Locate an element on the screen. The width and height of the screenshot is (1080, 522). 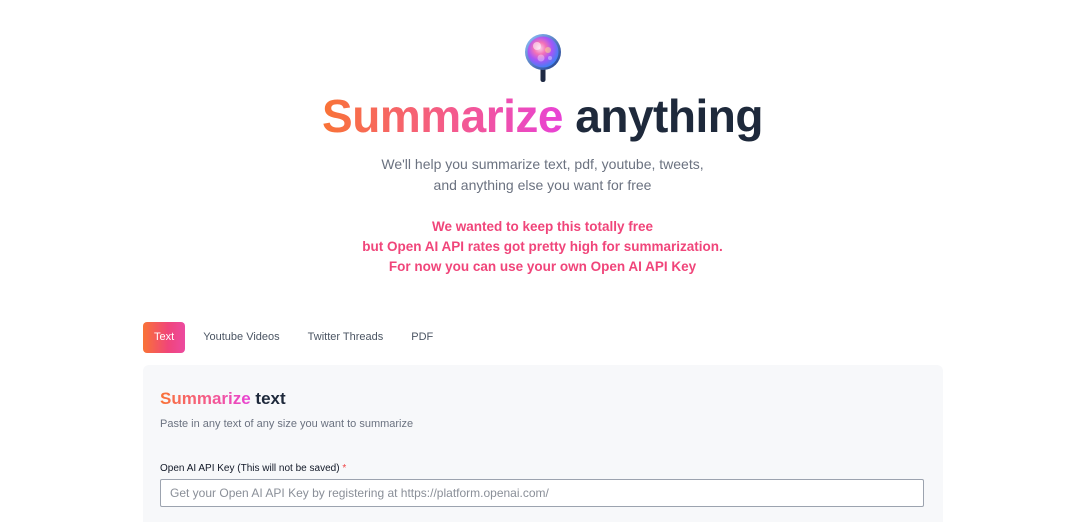
tab-twitter-threads: Twitter Threads is located at coordinates (346, 337).